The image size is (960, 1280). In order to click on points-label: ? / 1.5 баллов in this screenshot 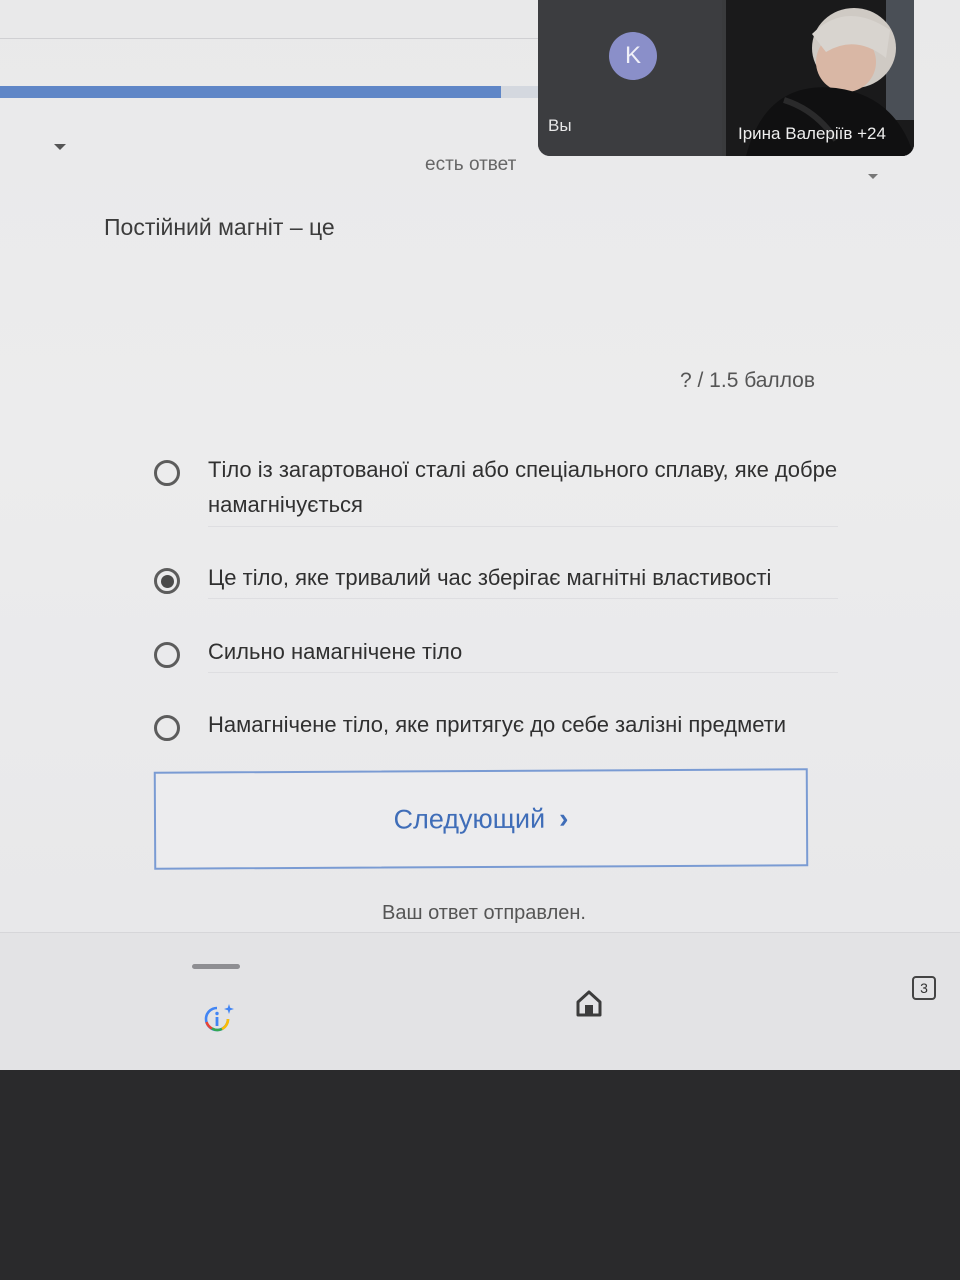, I will do `click(748, 380)`.